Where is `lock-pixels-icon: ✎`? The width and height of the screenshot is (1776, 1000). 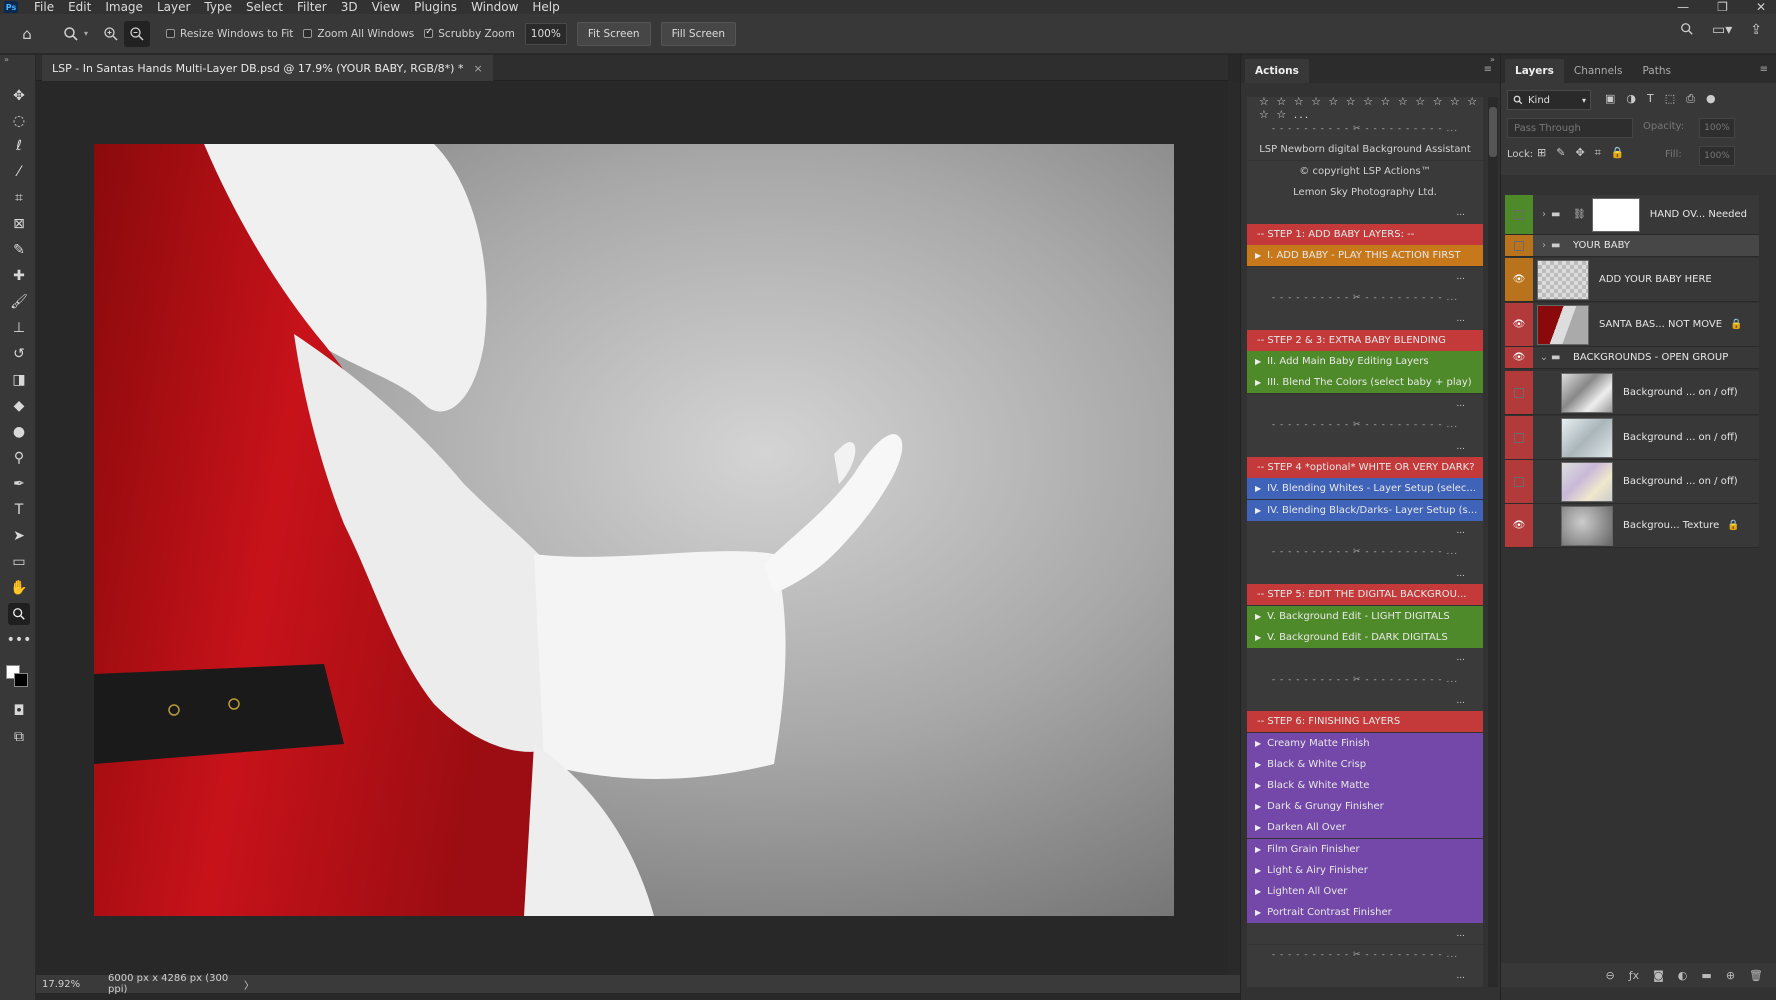 lock-pixels-icon: ✎ is located at coordinates (1560, 153).